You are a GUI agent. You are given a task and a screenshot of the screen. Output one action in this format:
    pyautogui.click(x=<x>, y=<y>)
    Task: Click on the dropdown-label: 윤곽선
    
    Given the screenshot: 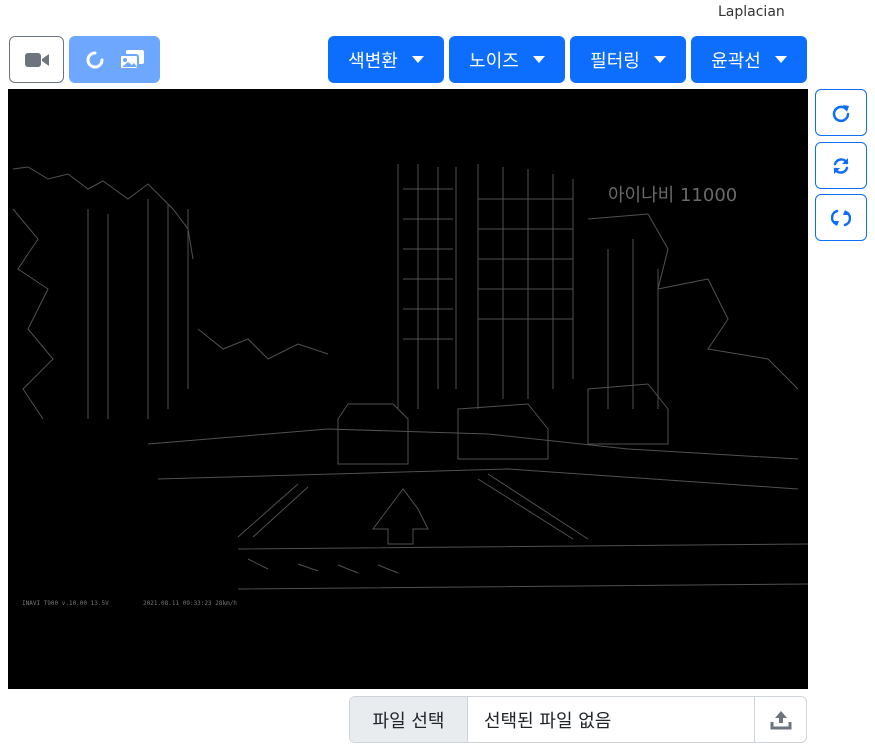 What is the action you would take?
    pyautogui.click(x=736, y=61)
    